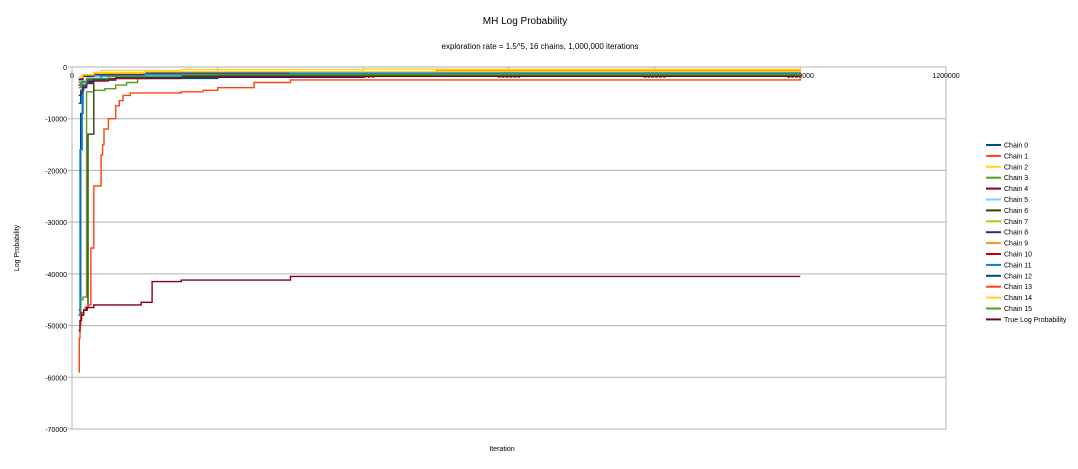  What do you see at coordinates (1018, 287) in the screenshot?
I see `legend-label: Chain 13` at bounding box center [1018, 287].